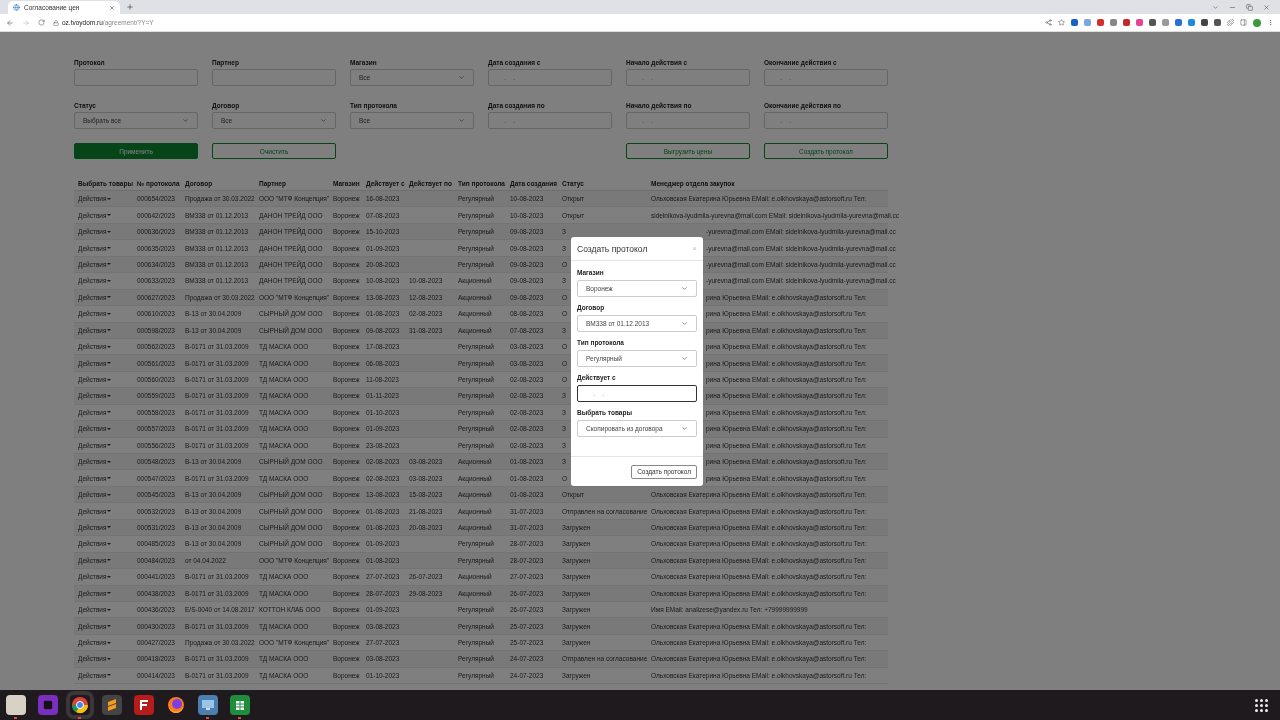  What do you see at coordinates (1215, 7) in the screenshot?
I see `chevron-icon` at bounding box center [1215, 7].